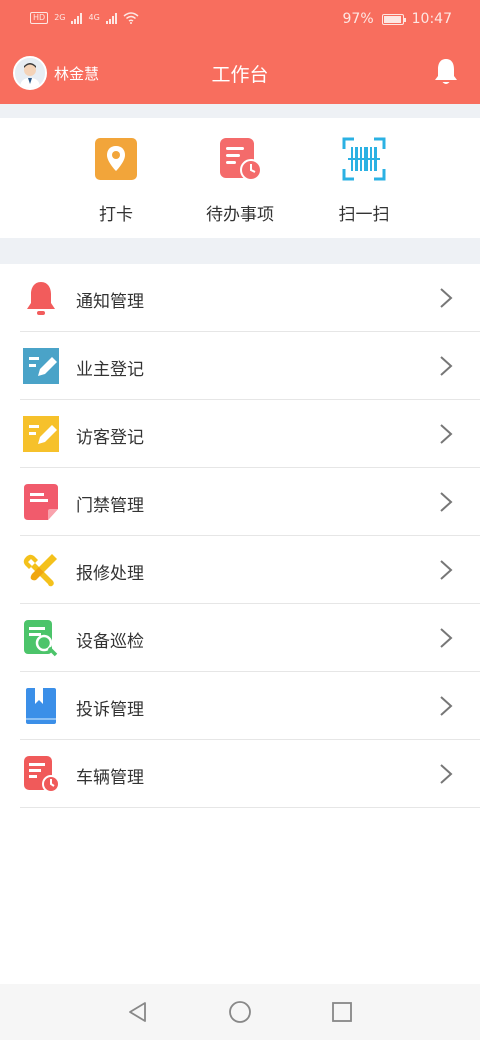 The image size is (480, 1040). Describe the element at coordinates (40, 570) in the screenshot. I see `wrench-screwdriver-icon` at that location.